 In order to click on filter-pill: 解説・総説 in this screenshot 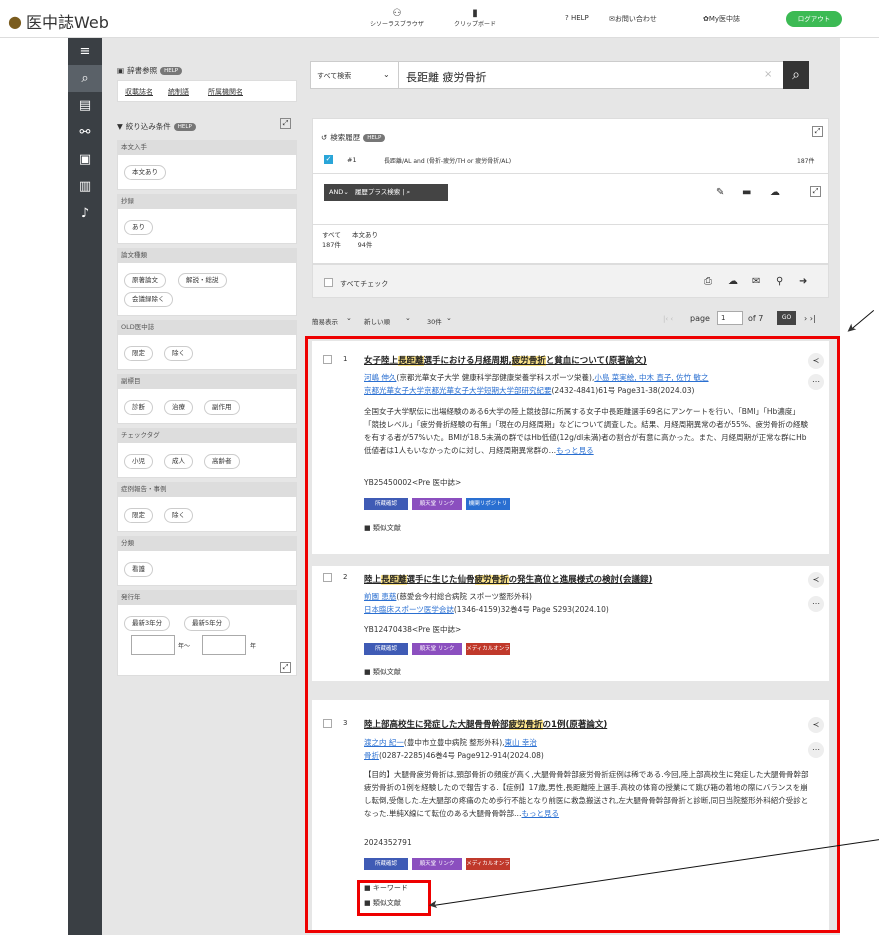, I will do `click(202, 280)`.